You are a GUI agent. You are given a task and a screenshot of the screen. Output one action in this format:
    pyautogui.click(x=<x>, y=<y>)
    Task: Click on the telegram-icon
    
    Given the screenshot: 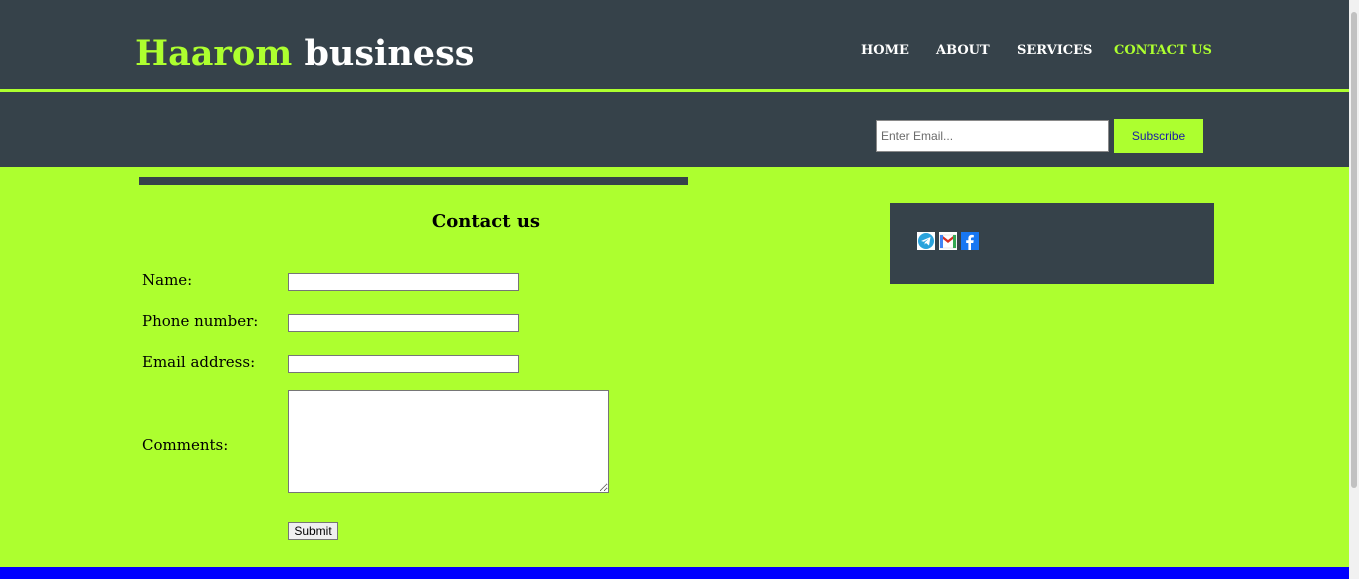 What is the action you would take?
    pyautogui.click(x=926, y=241)
    